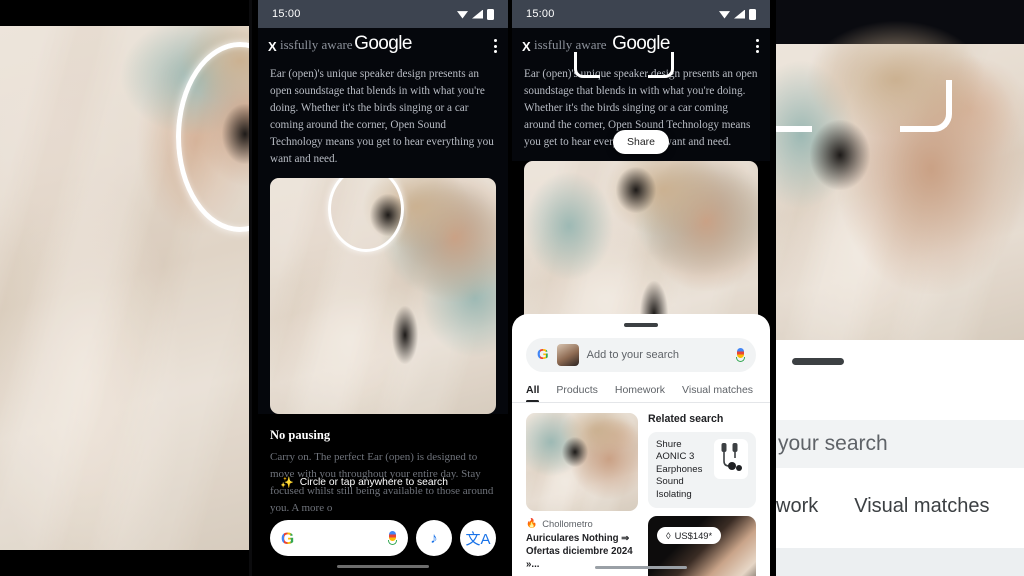 The image size is (1024, 576). What do you see at coordinates (624, 39) in the screenshot?
I see `lens-selection-frame` at bounding box center [624, 39].